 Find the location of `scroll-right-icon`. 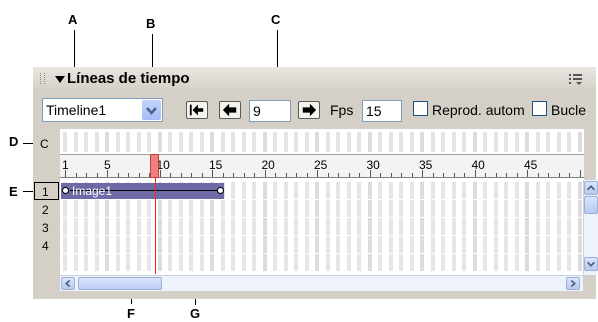

scroll-right-icon is located at coordinates (573, 283).